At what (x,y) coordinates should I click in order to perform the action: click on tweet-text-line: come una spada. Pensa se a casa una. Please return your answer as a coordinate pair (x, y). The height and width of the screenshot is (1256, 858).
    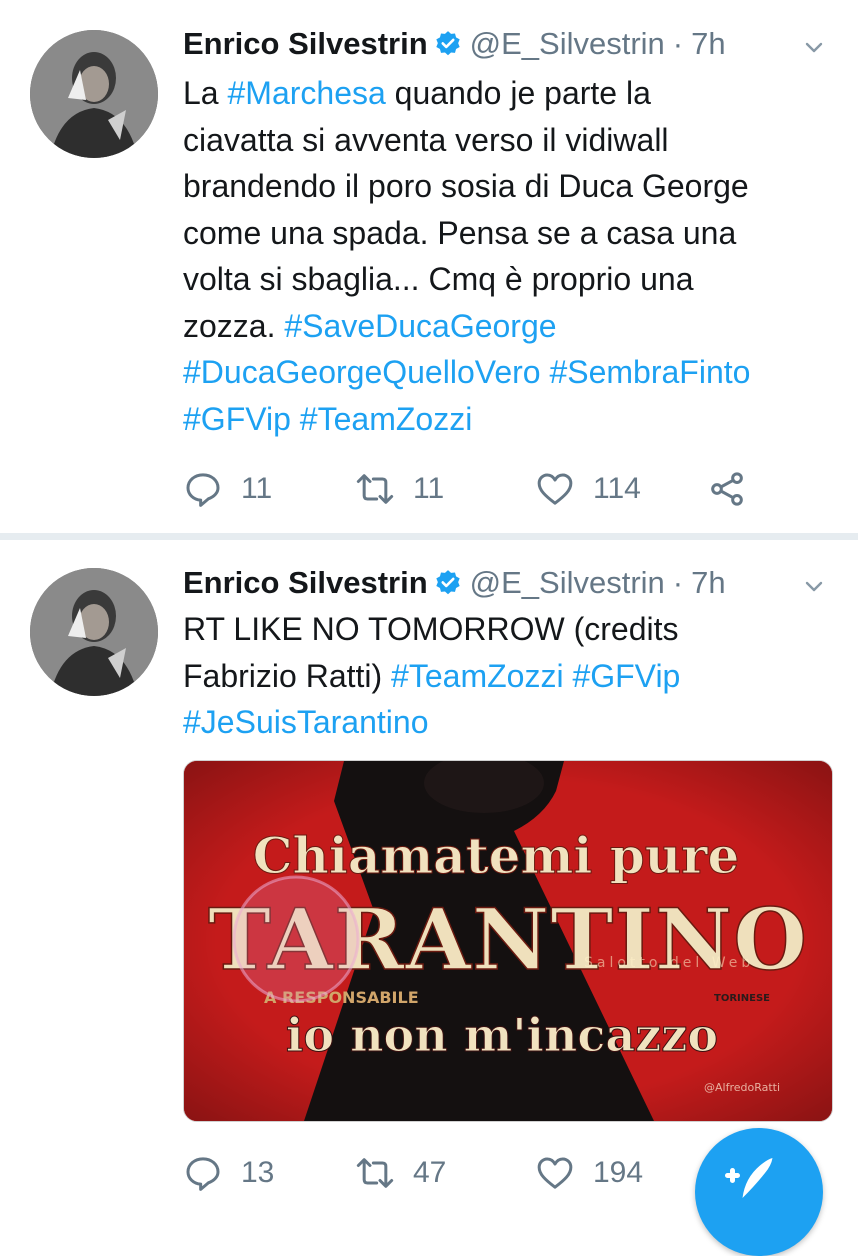
    Looking at the image, I should click on (508, 233).